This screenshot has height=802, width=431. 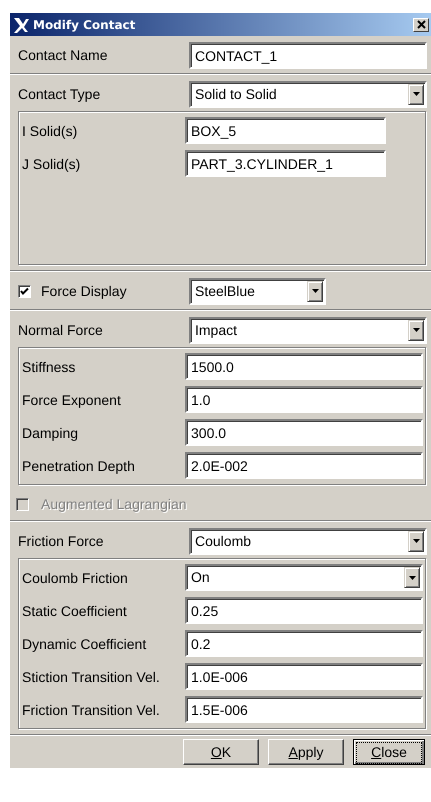 I want to click on text-field: 0.2, so click(x=304, y=643).